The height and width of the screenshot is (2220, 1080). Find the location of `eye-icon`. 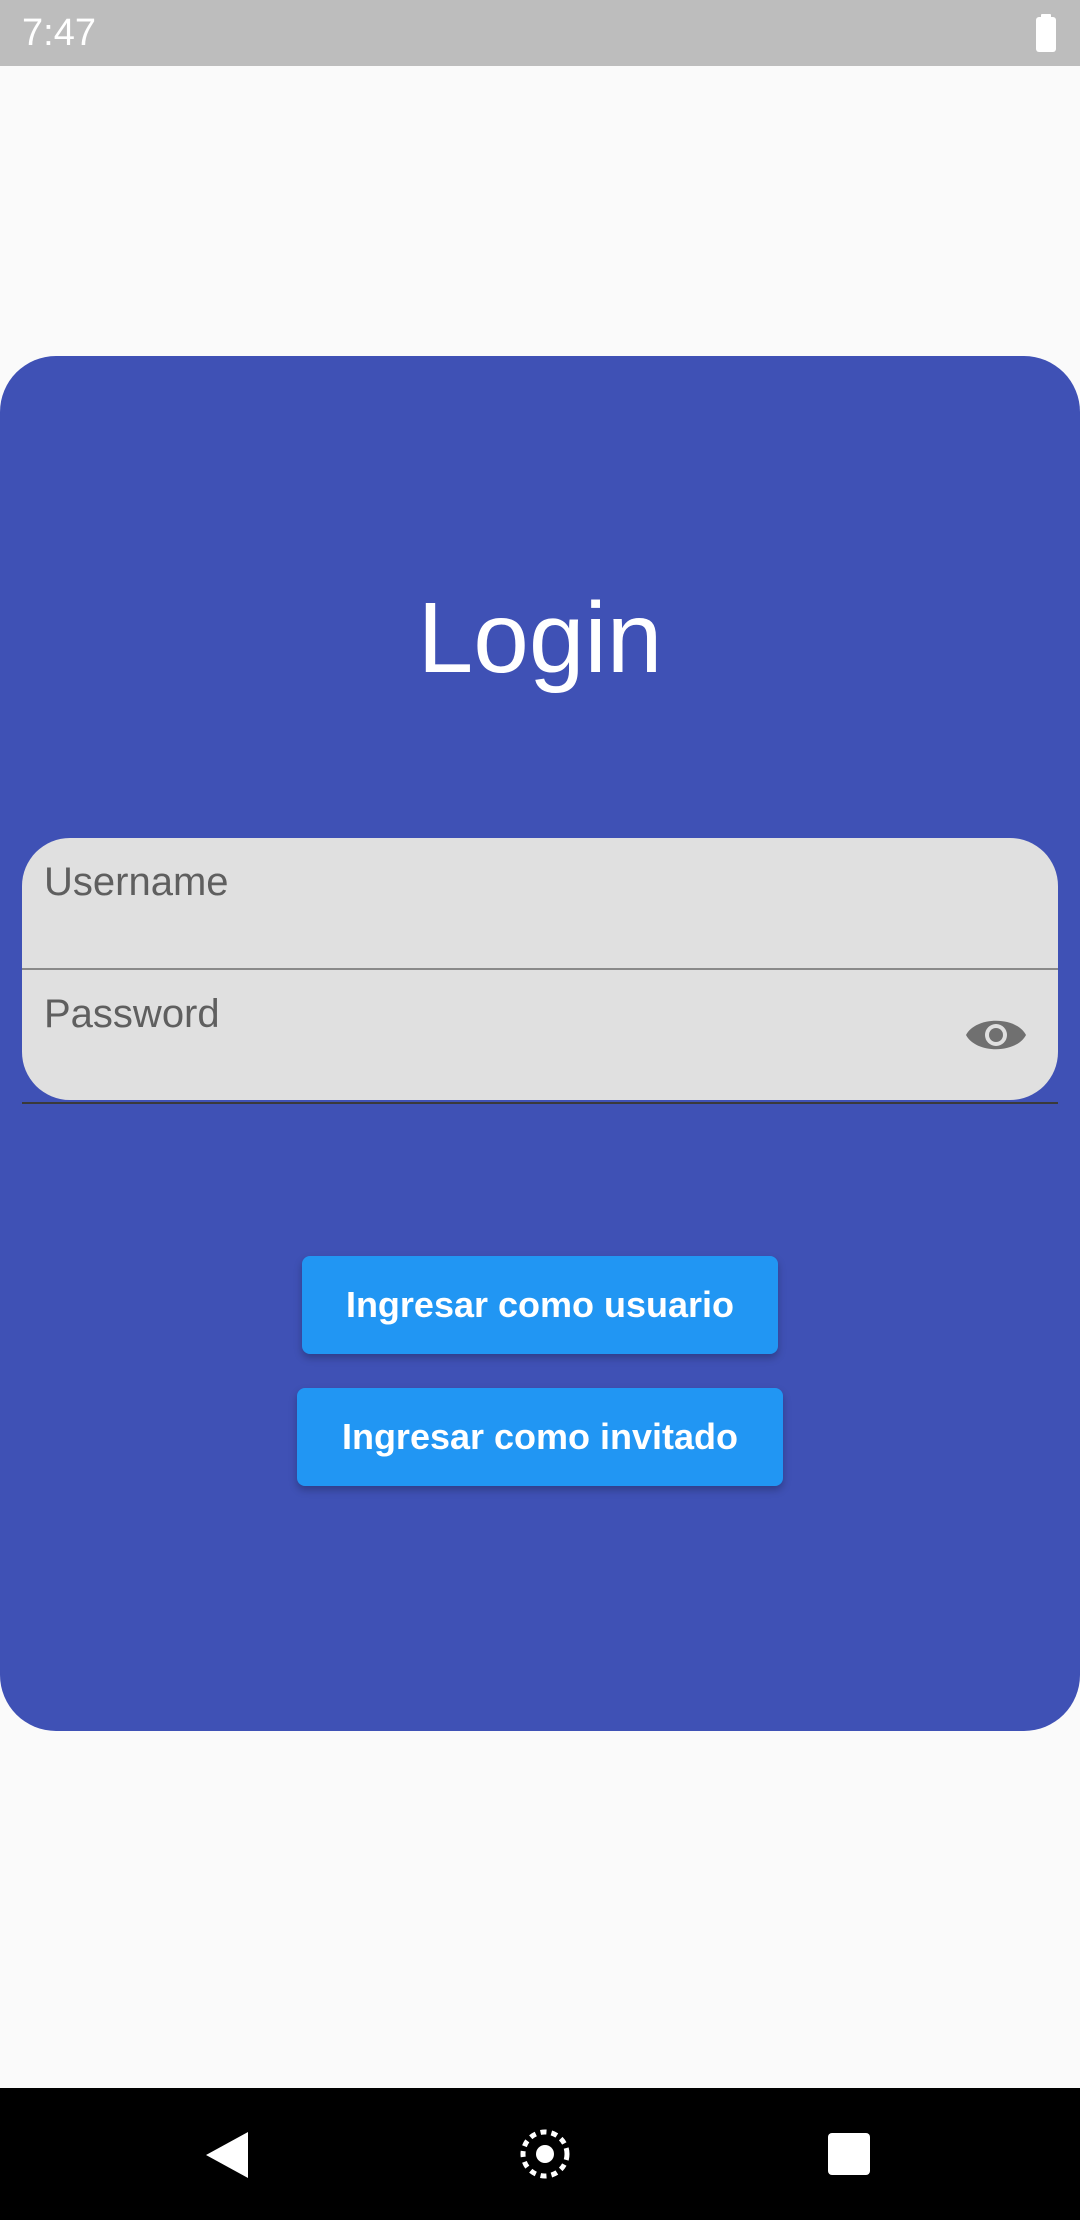

eye-icon is located at coordinates (996, 1035).